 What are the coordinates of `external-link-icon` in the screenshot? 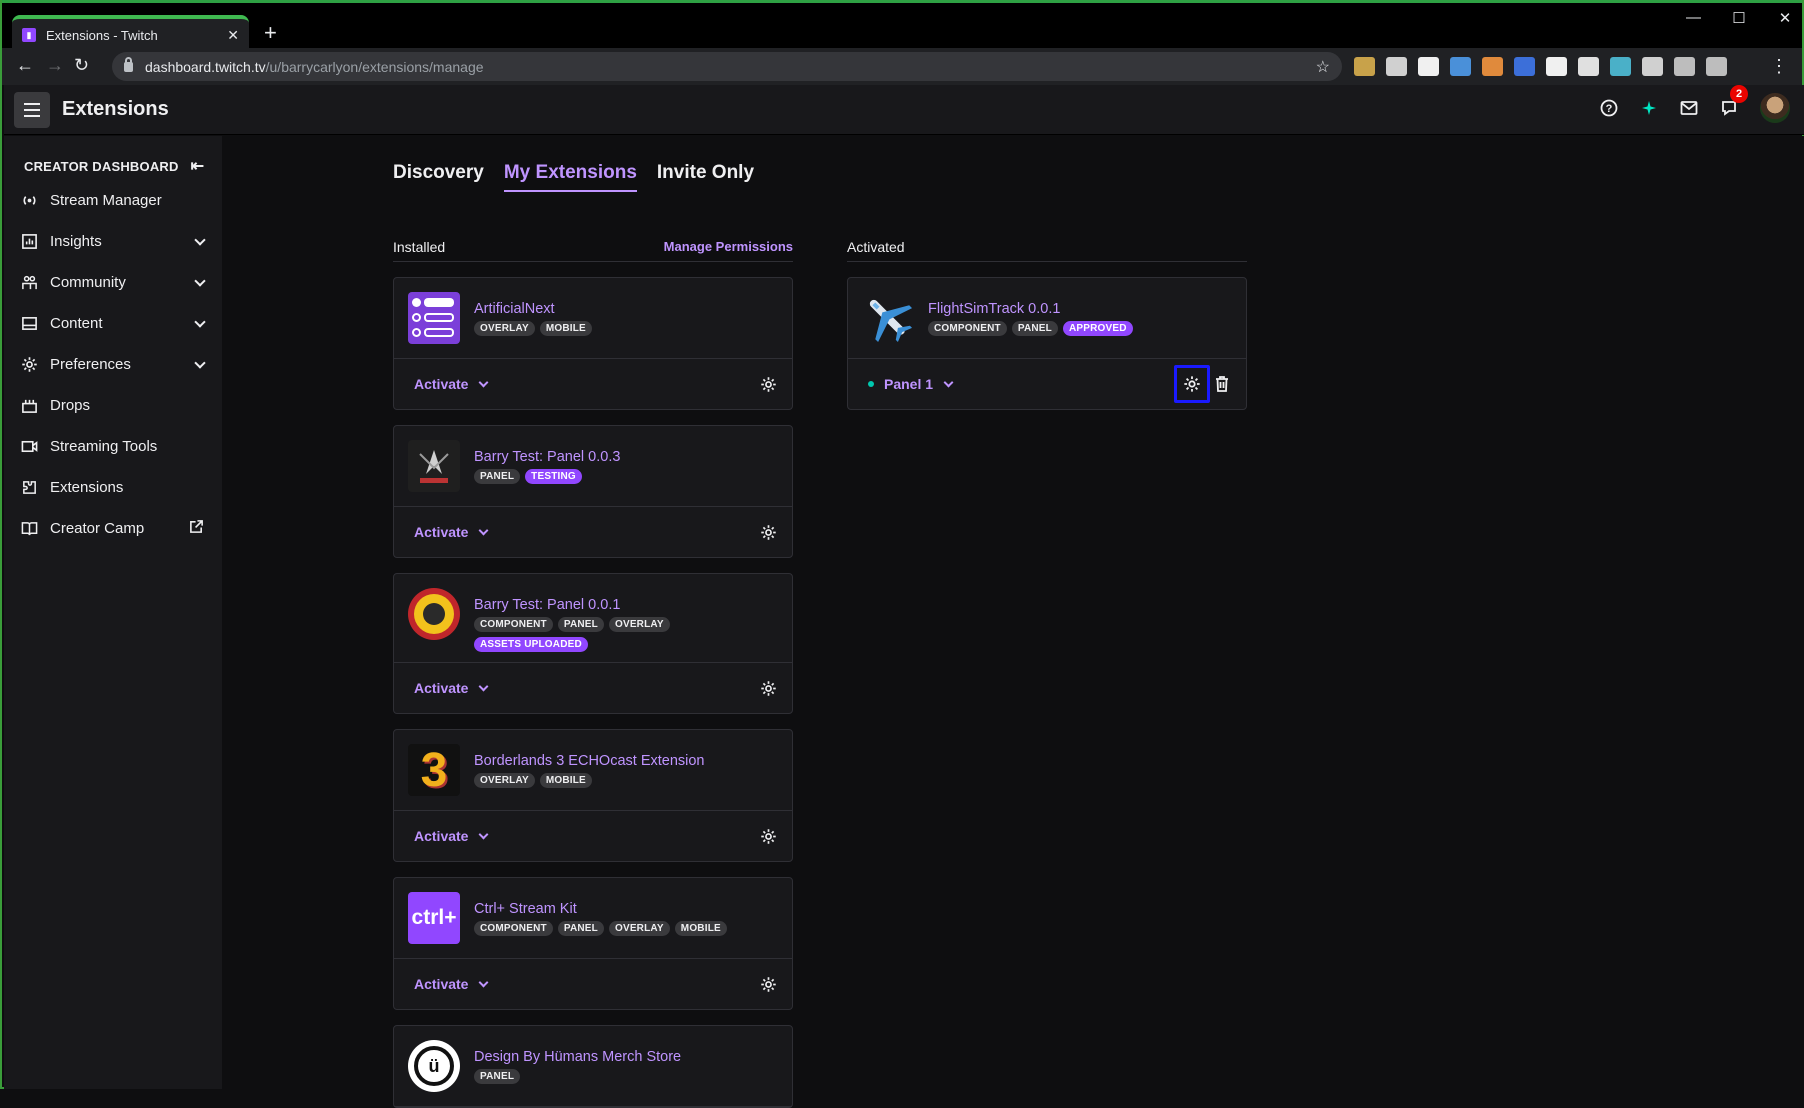 It's located at (196, 529).